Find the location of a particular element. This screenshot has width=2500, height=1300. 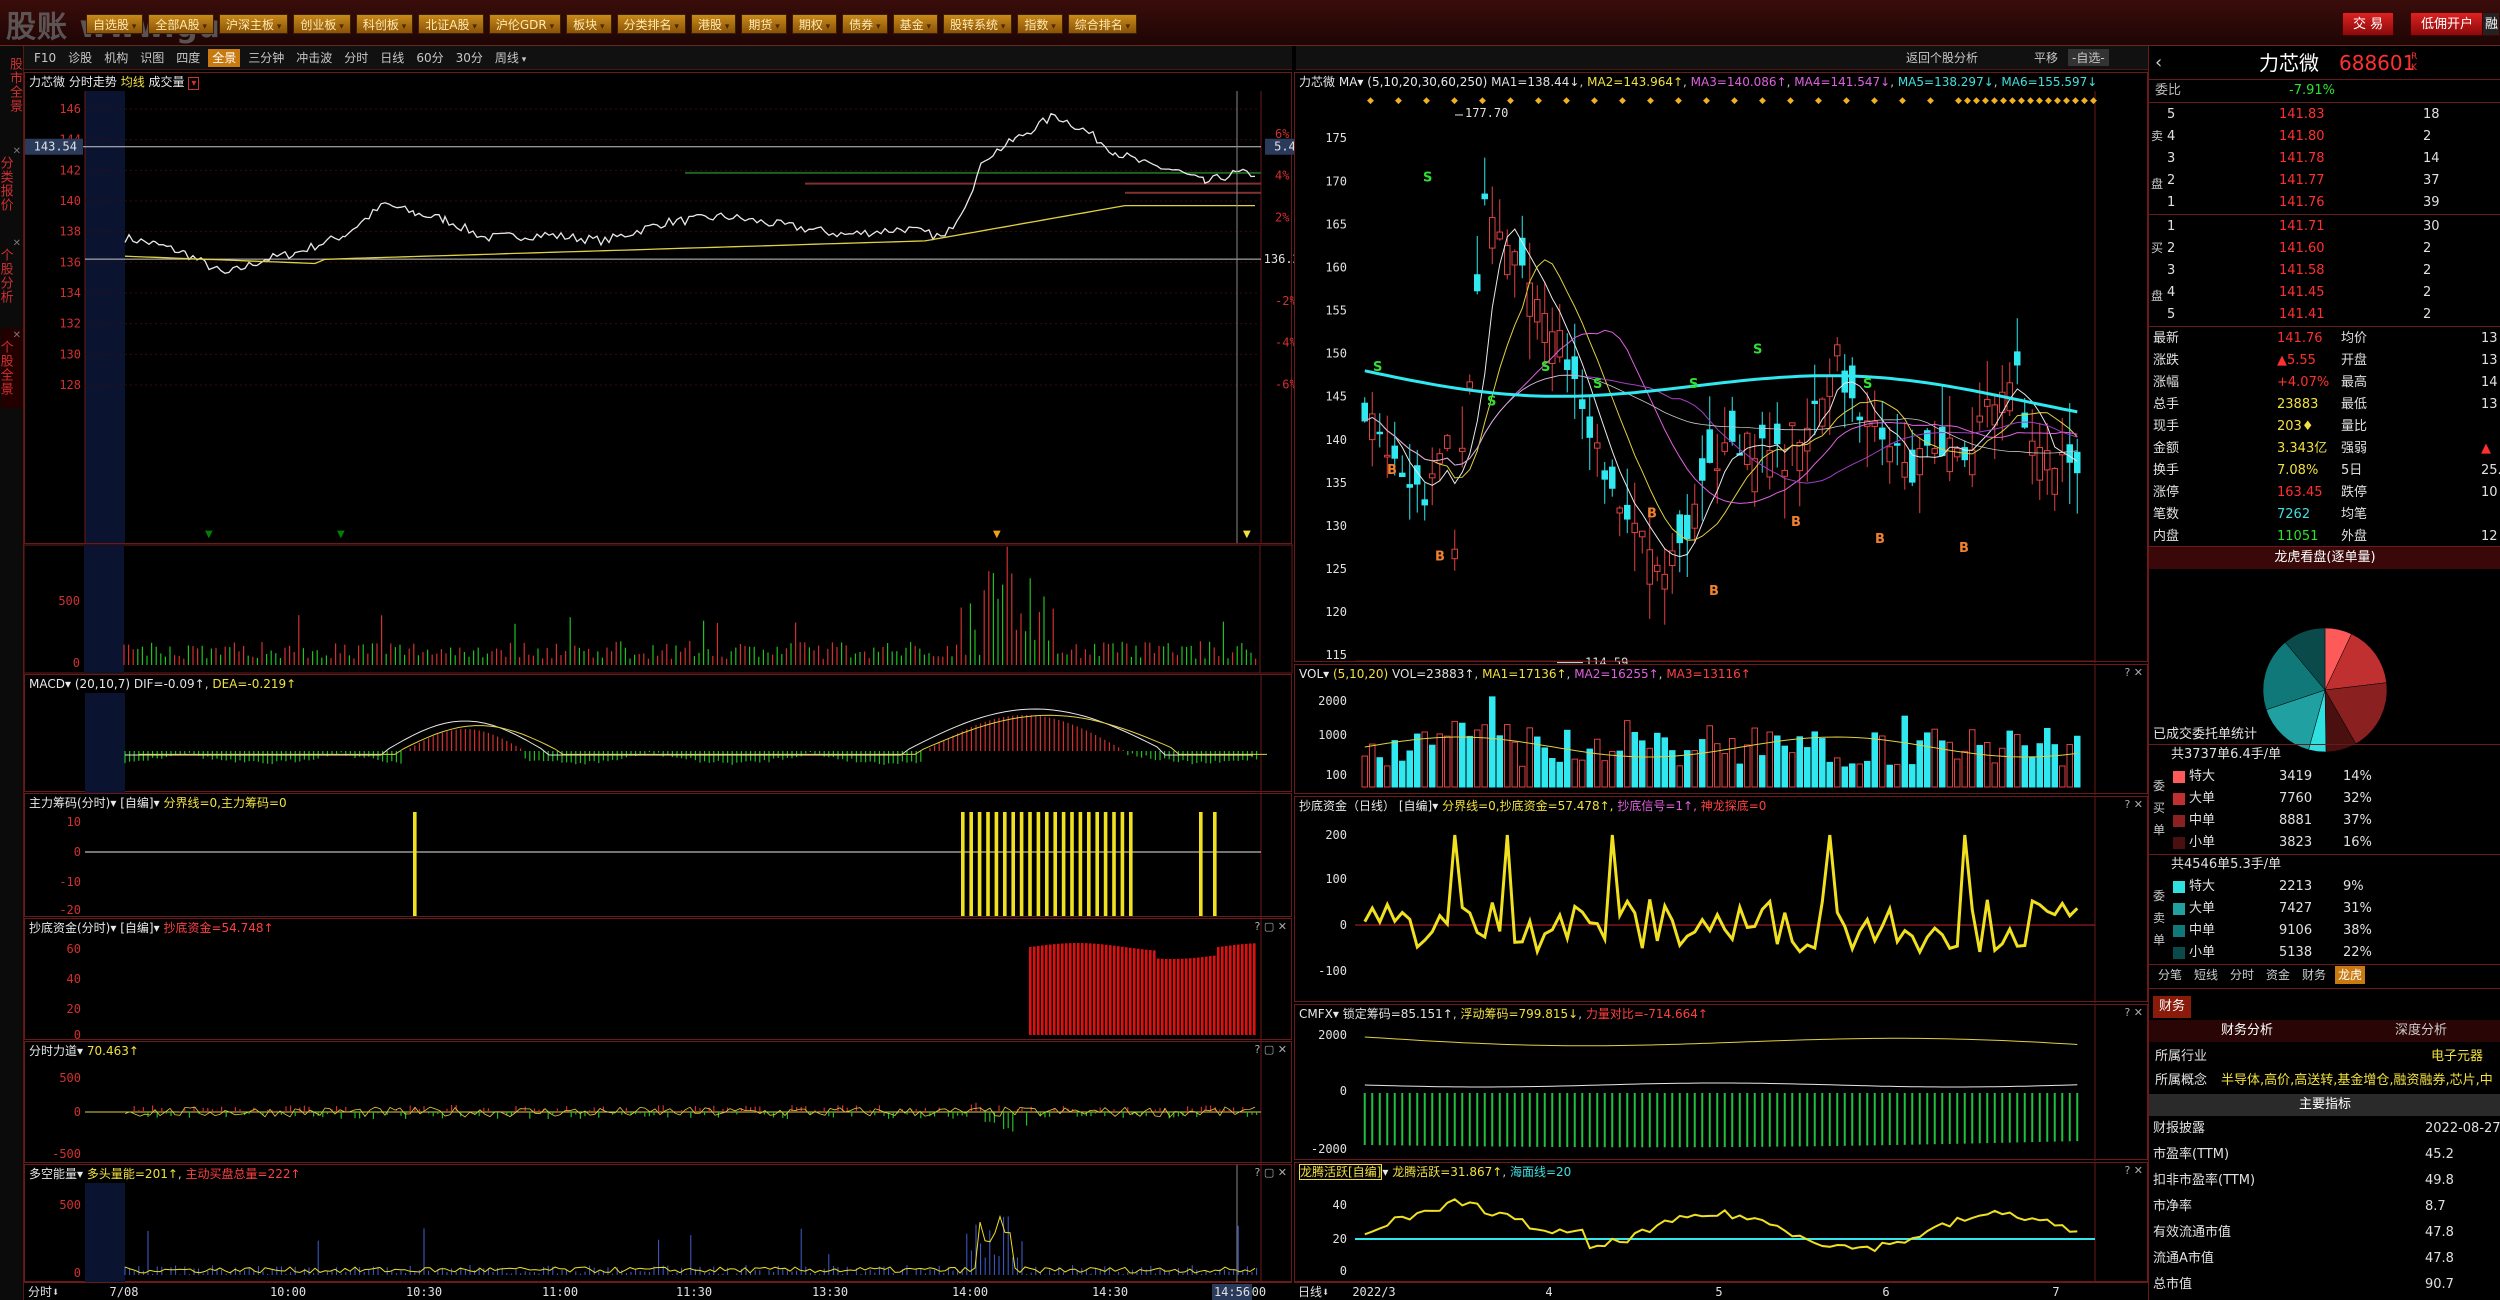

toolbar-item: 冲击波 is located at coordinates (314, 58).